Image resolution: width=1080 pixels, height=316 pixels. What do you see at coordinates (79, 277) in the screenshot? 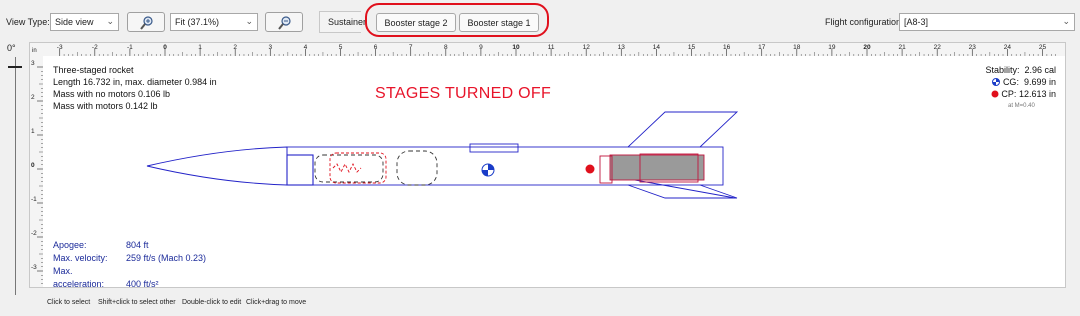
I see `acceleration-label: Max. acceleration:` at bounding box center [79, 277].